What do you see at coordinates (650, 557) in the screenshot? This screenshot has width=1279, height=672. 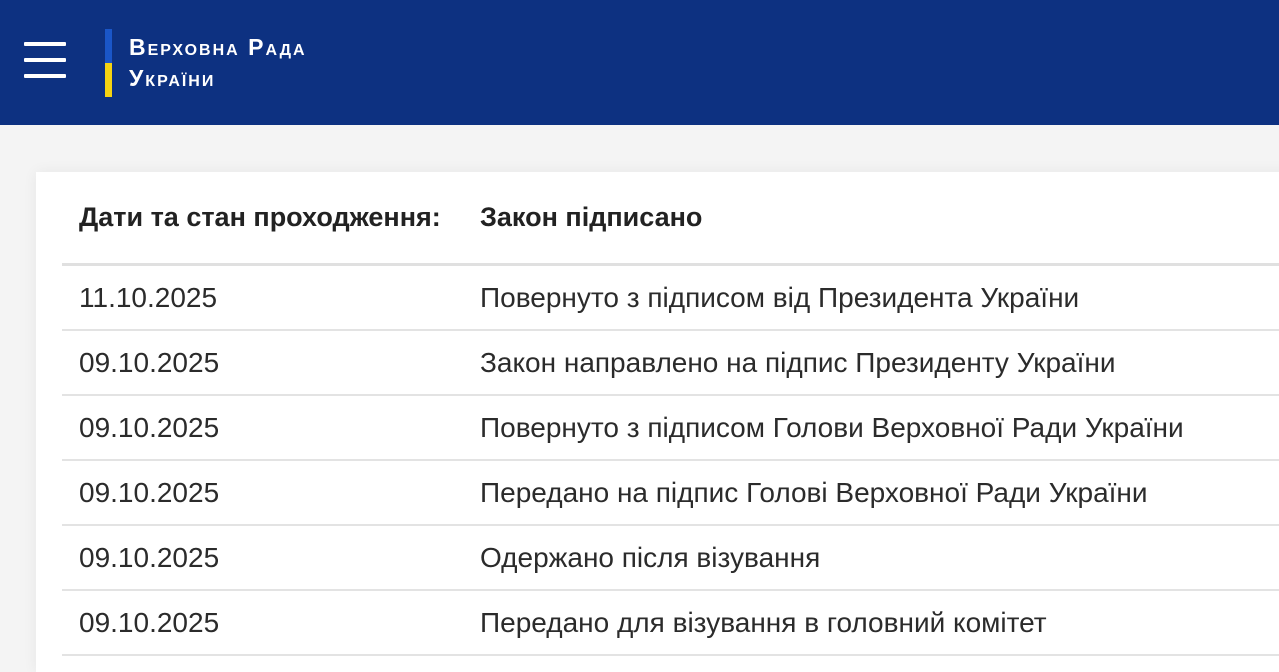 I see `row-status: Одержано після візування` at bounding box center [650, 557].